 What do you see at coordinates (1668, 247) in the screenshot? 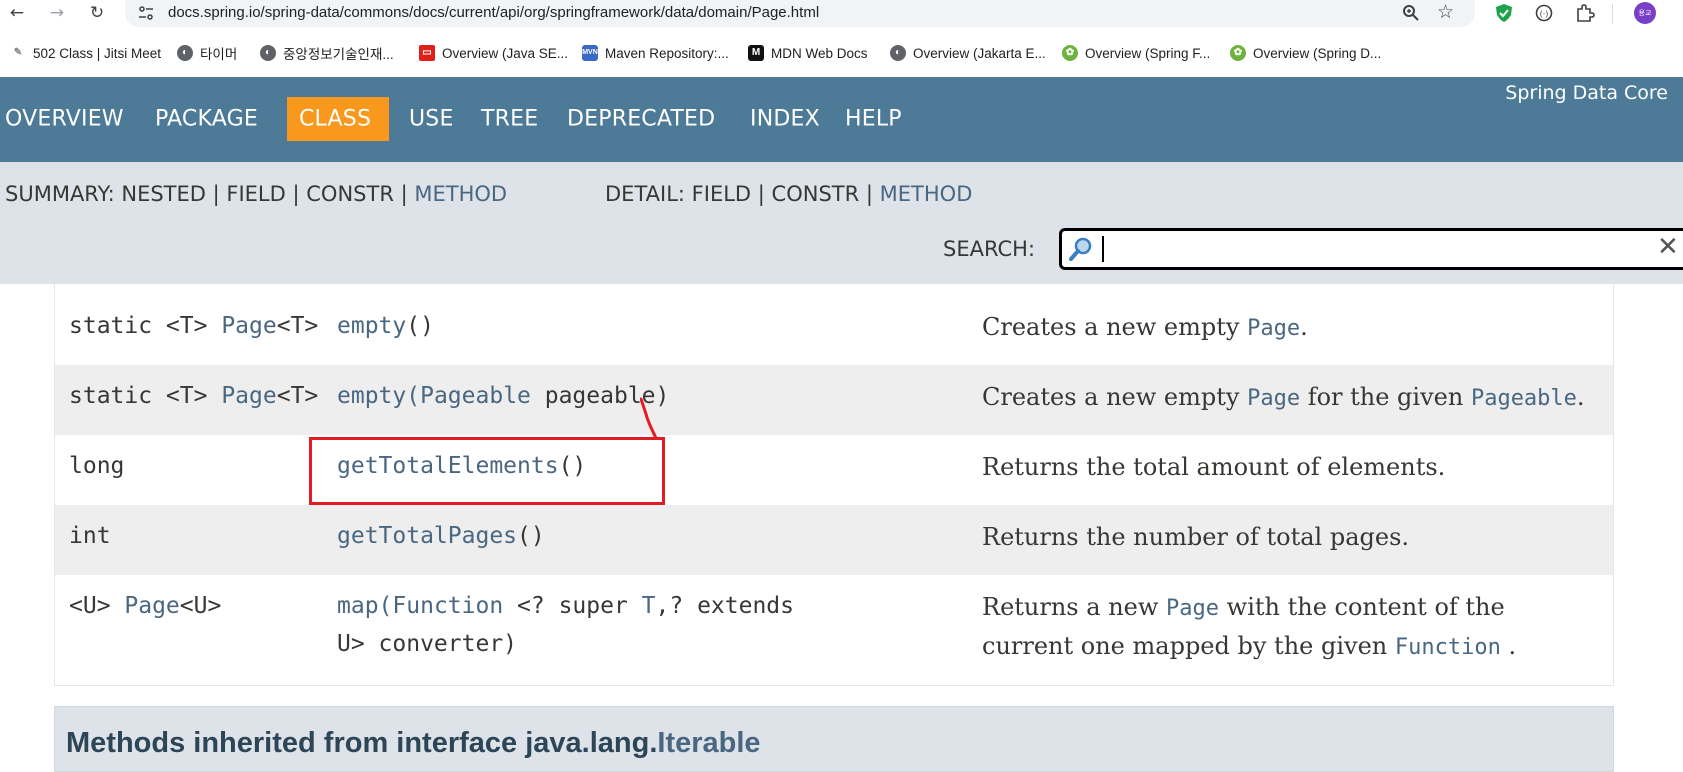
I see `clear-search-icon: ✕` at bounding box center [1668, 247].